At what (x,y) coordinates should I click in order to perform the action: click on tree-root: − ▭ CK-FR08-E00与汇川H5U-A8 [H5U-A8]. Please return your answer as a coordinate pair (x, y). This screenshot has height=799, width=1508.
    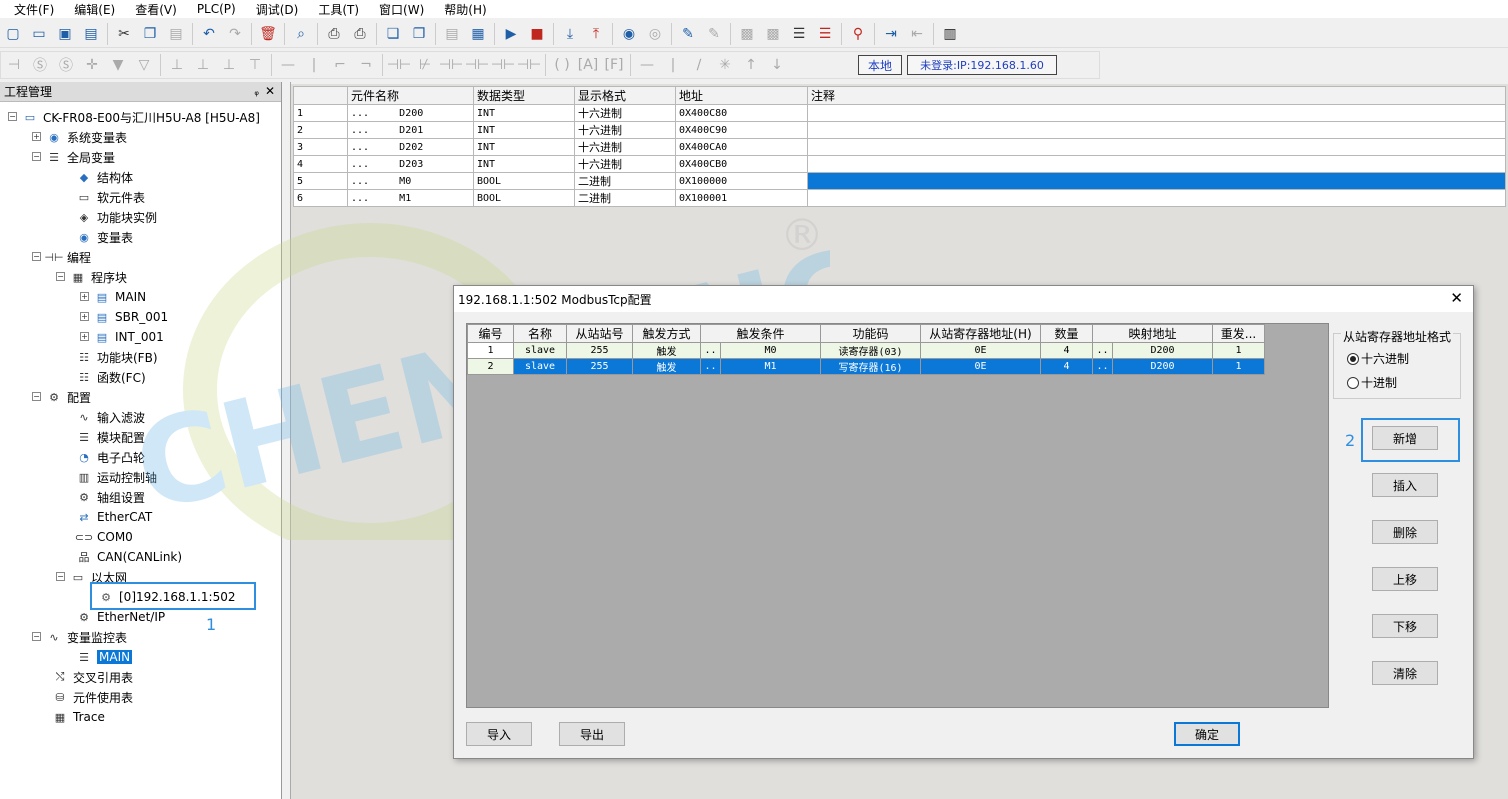
    Looking at the image, I should click on (134, 117).